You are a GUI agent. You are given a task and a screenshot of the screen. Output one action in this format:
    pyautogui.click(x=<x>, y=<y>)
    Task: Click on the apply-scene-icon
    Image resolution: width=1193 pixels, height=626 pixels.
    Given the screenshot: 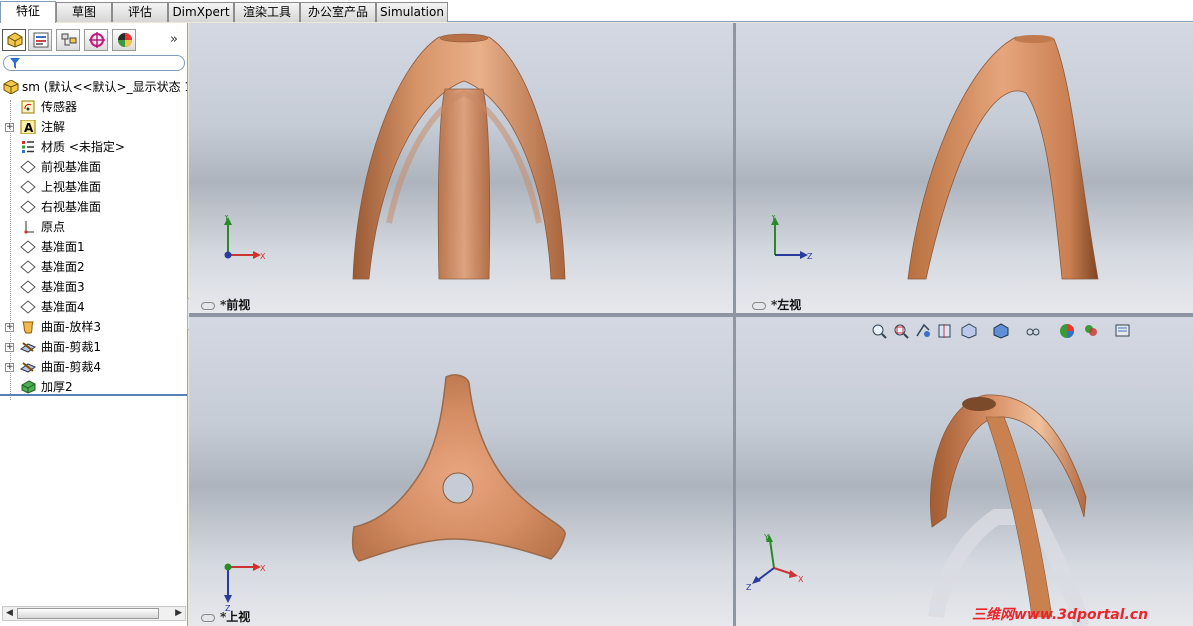 What is the action you would take?
    pyautogui.click(x=1091, y=332)
    